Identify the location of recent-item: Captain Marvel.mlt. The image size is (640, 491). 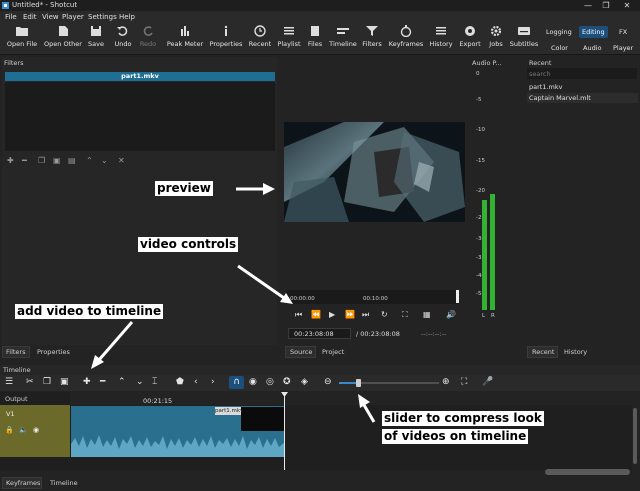
(560, 98).